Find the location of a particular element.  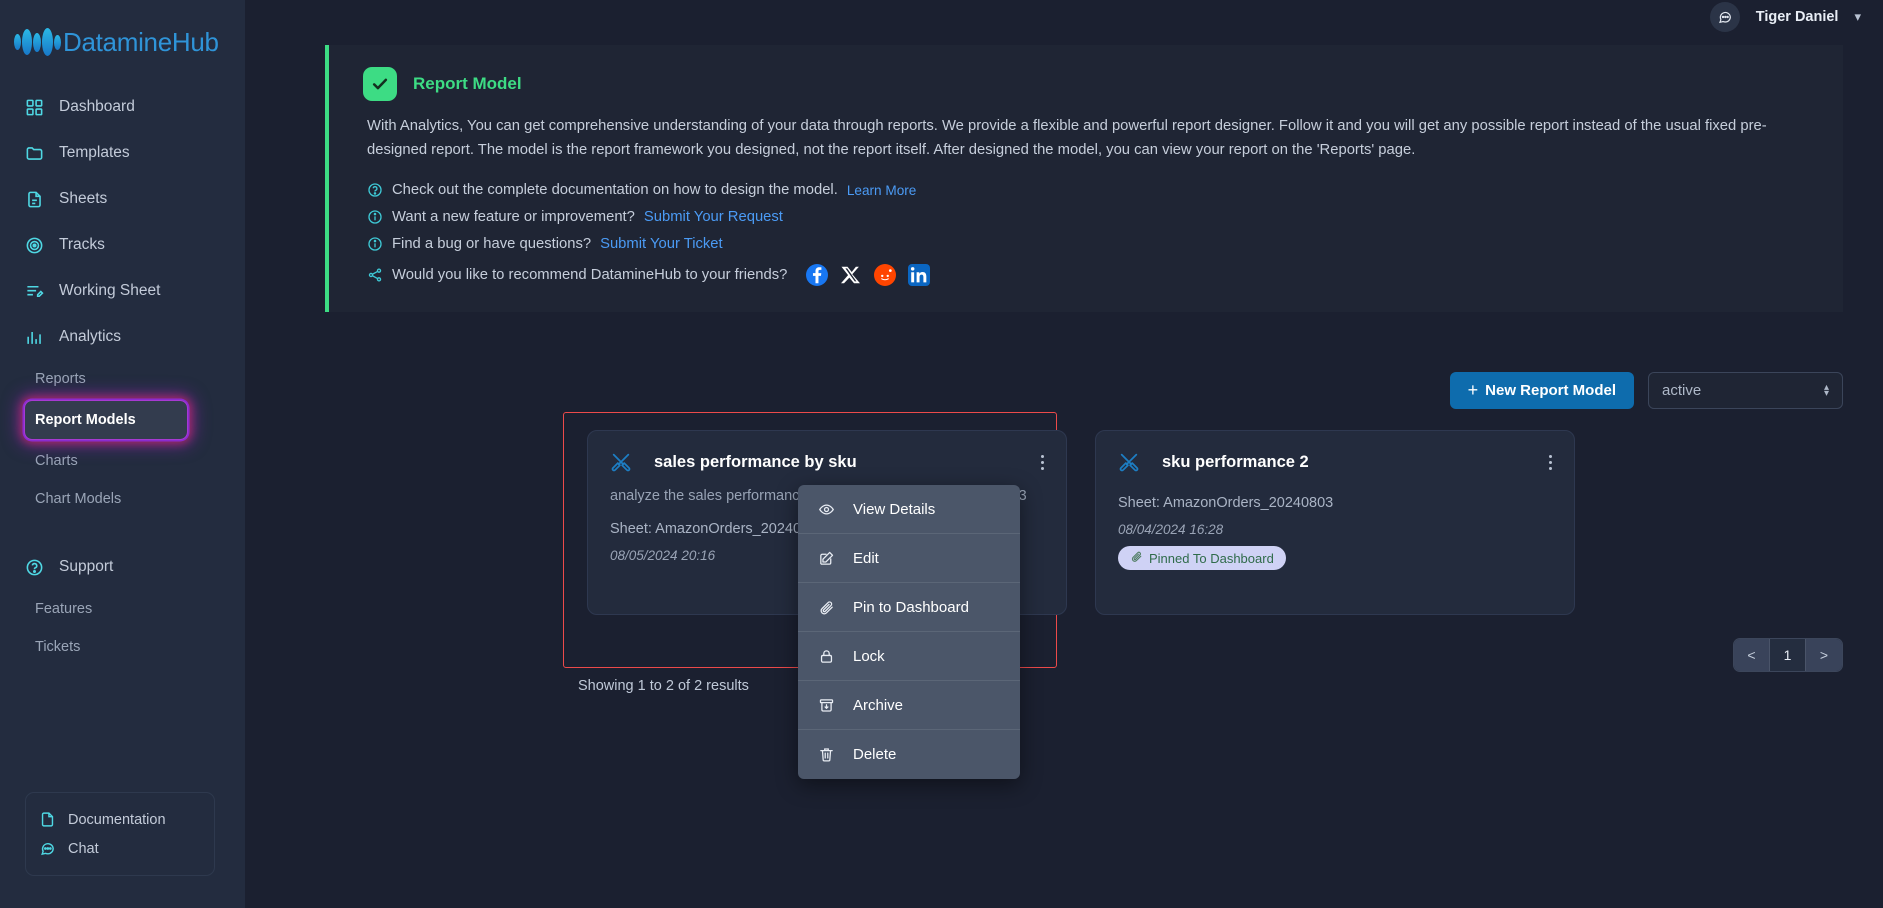

sidebar-subitem-label: Report Models is located at coordinates (85, 420).